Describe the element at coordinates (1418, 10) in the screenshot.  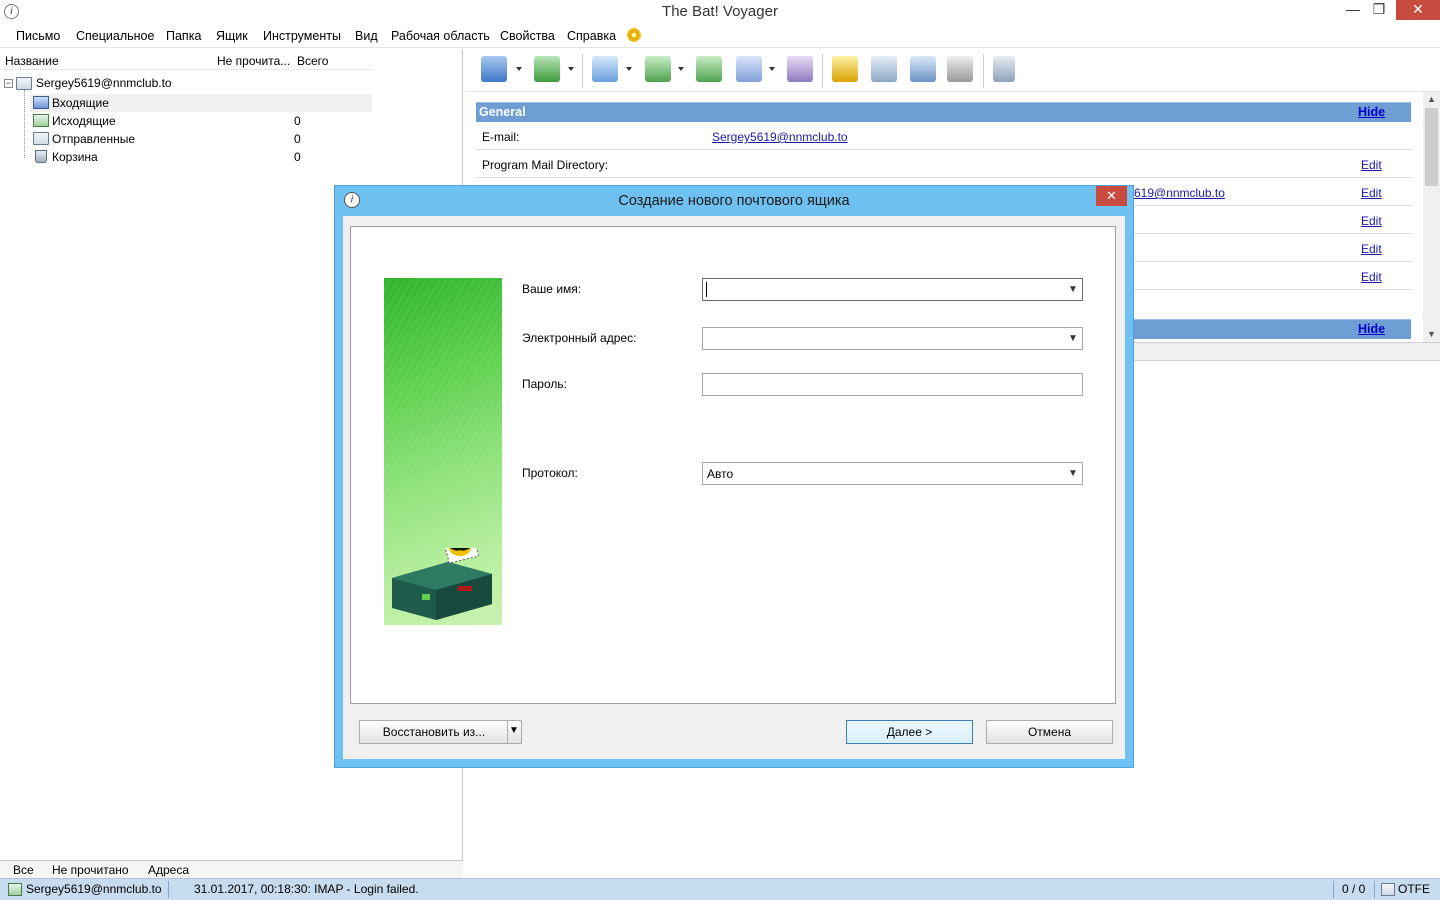
I see `close-button: ✕` at that location.